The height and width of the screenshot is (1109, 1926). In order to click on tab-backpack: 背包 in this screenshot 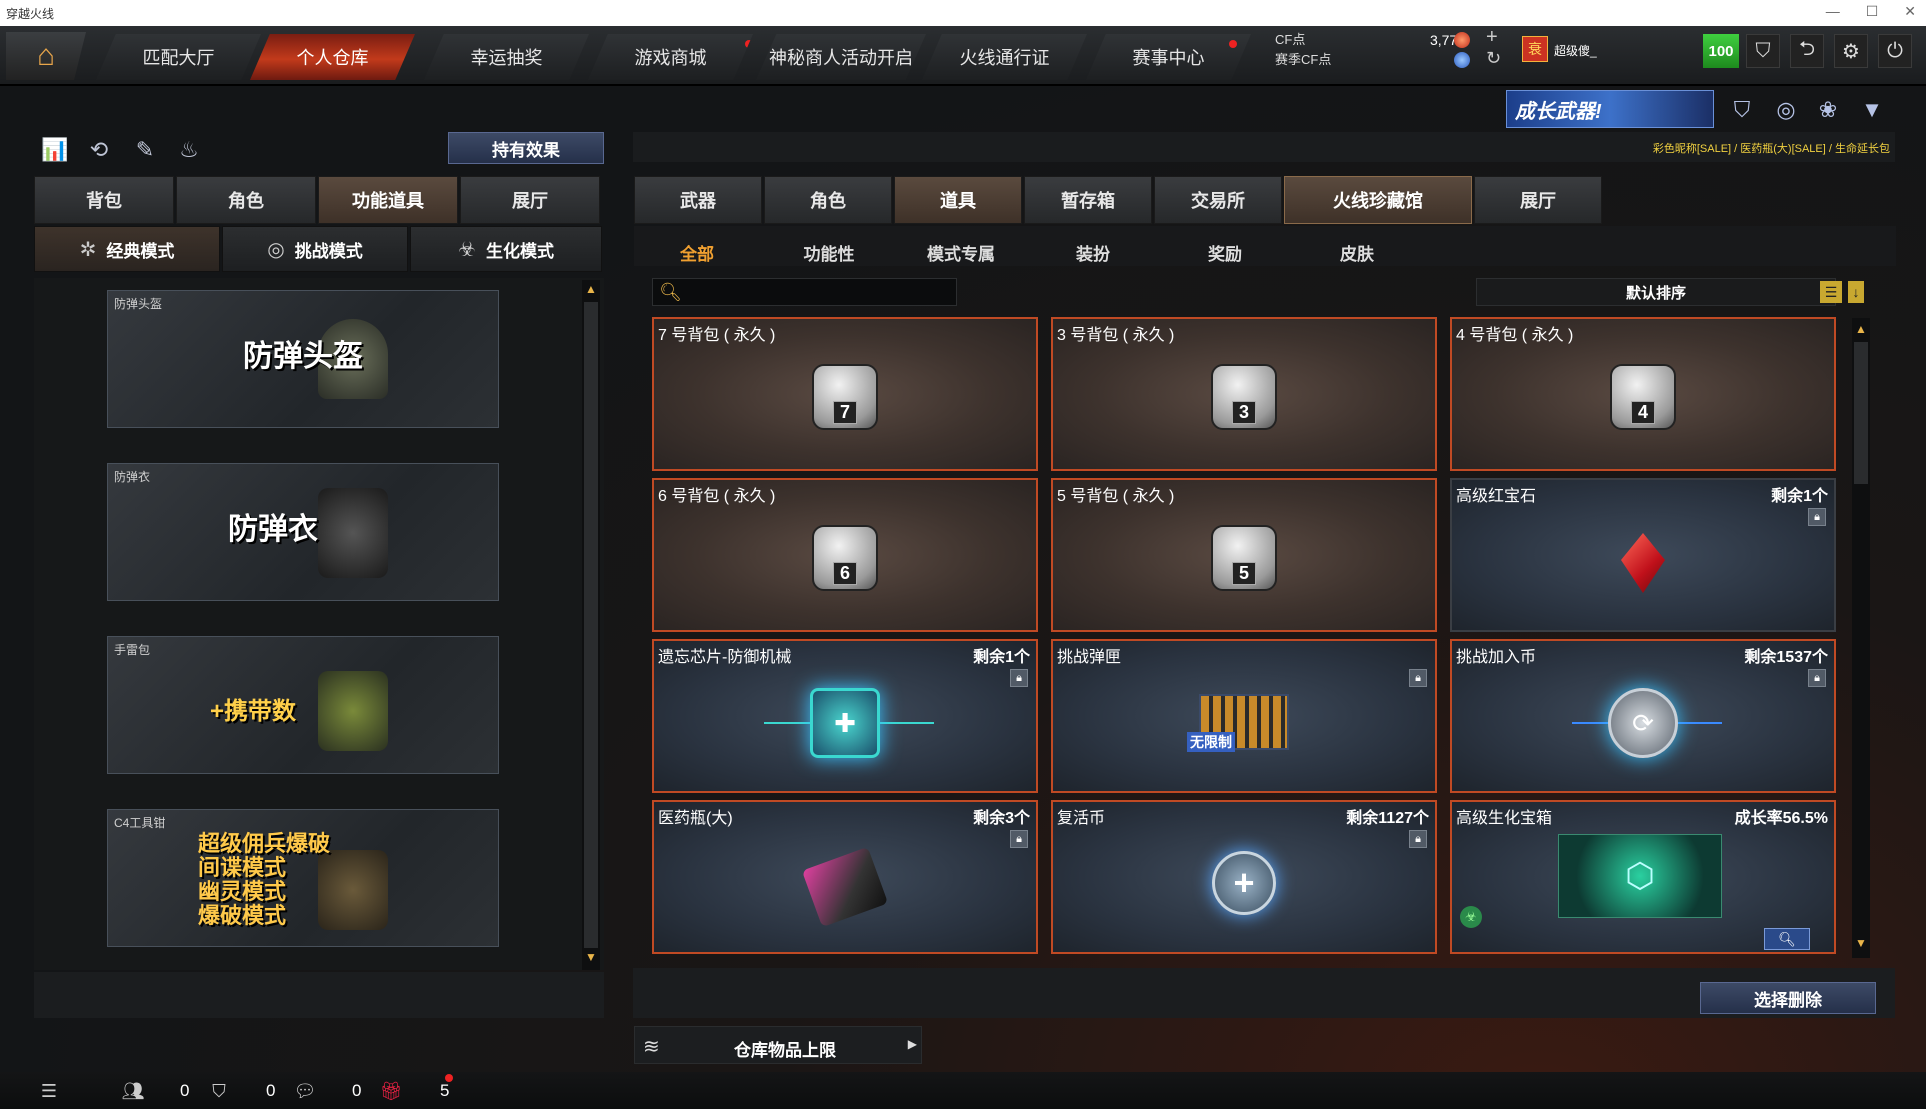, I will do `click(104, 200)`.